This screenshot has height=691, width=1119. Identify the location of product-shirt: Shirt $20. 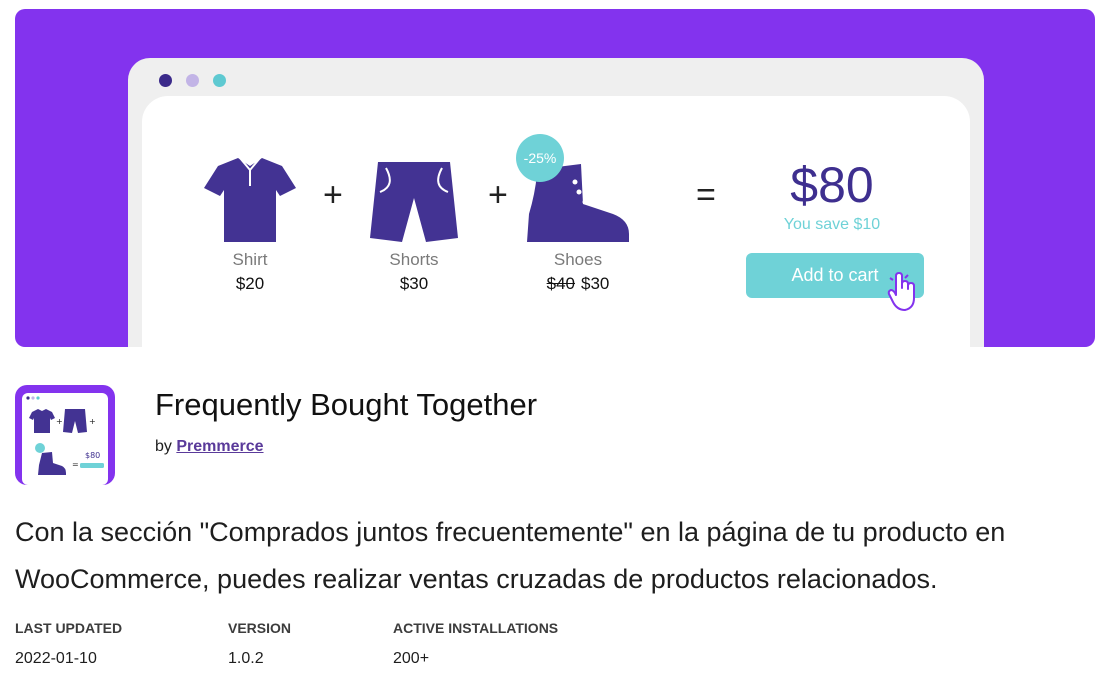
(250, 224).